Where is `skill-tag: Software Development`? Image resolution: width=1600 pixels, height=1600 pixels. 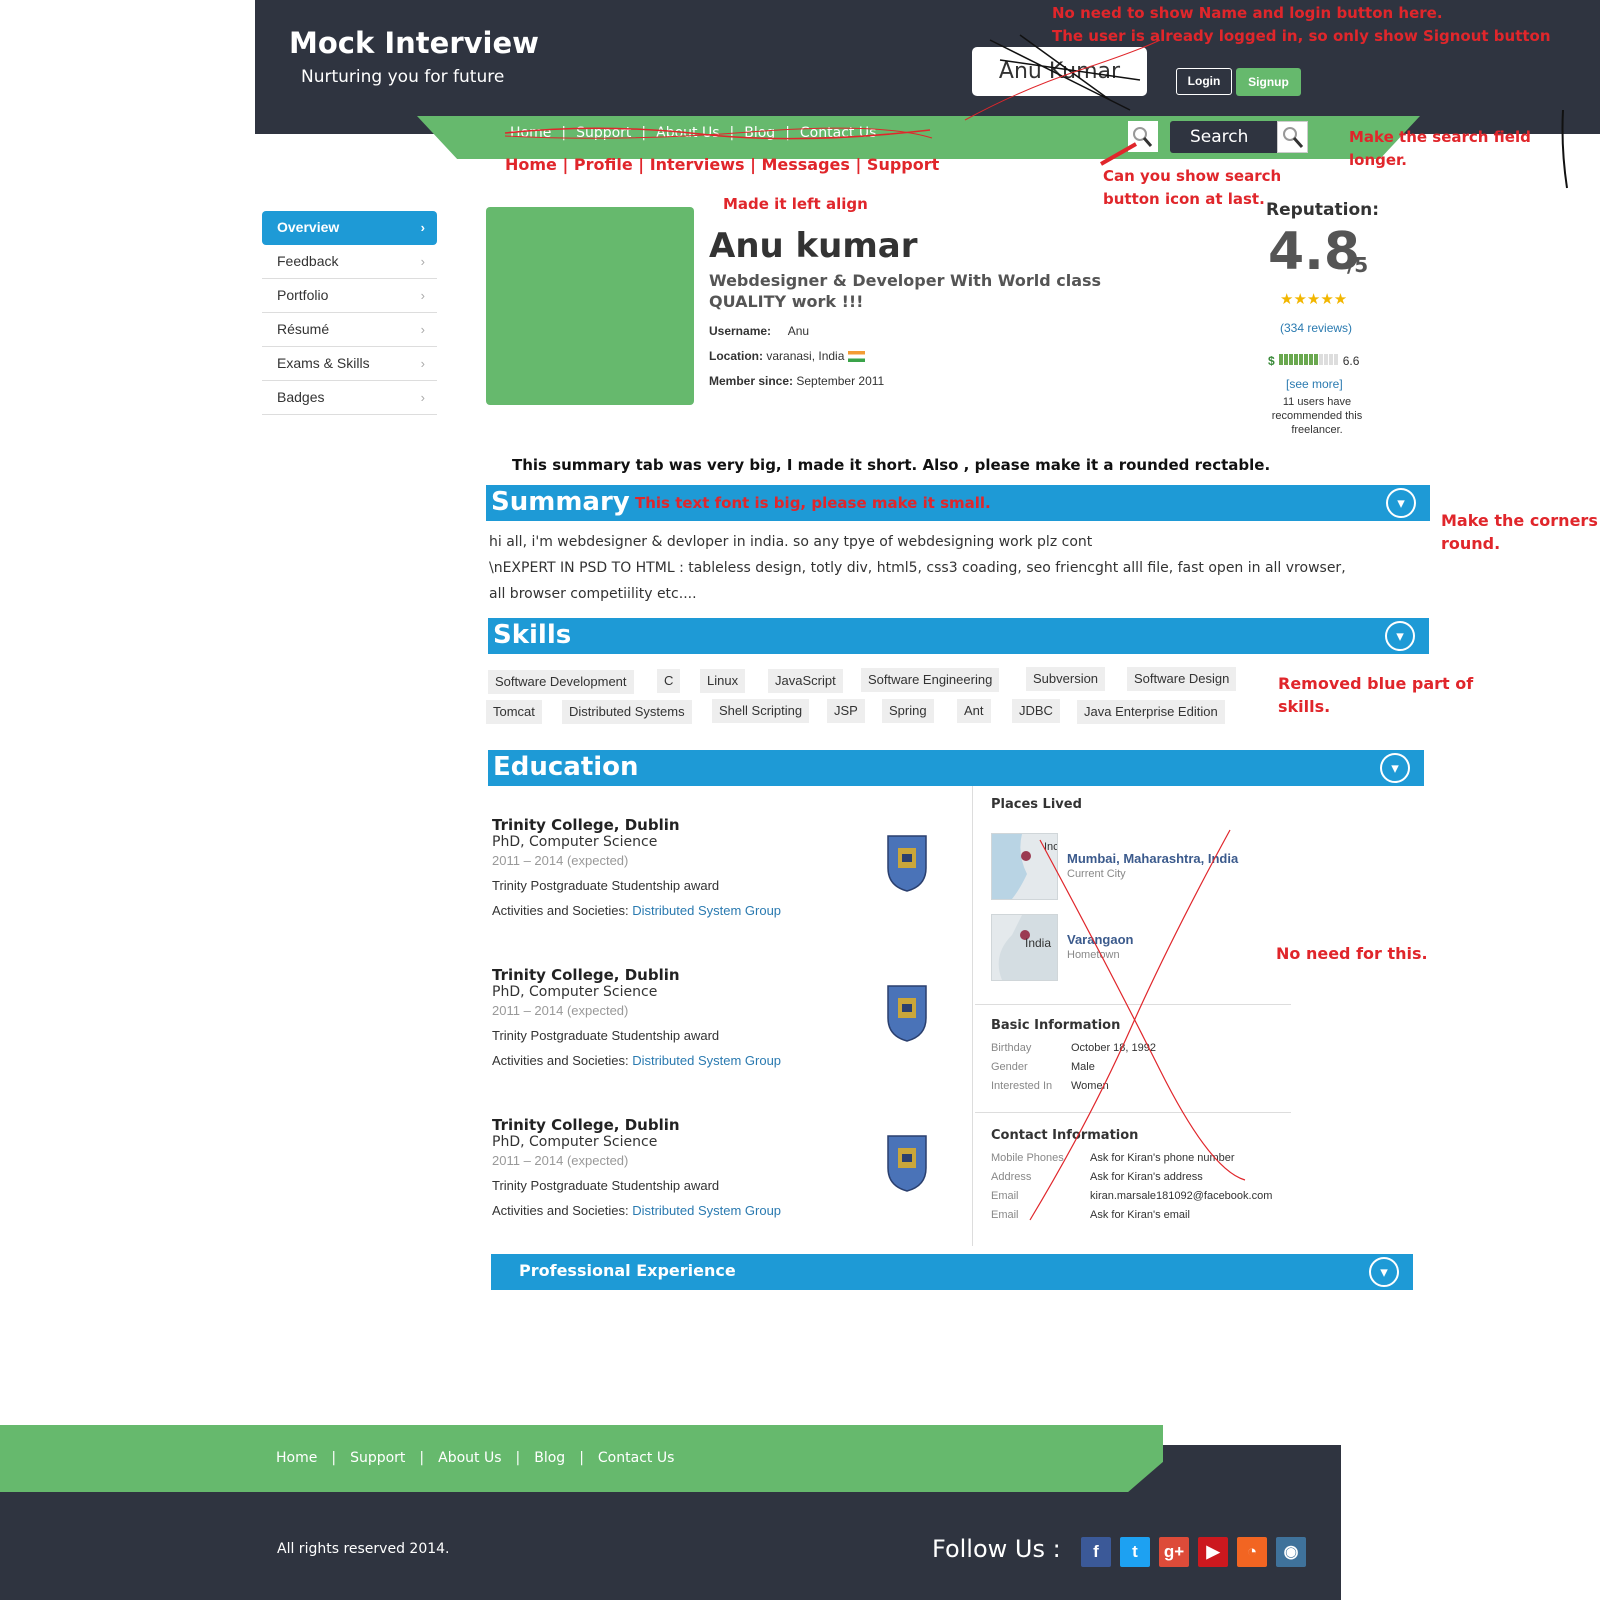 skill-tag: Software Development is located at coordinates (561, 682).